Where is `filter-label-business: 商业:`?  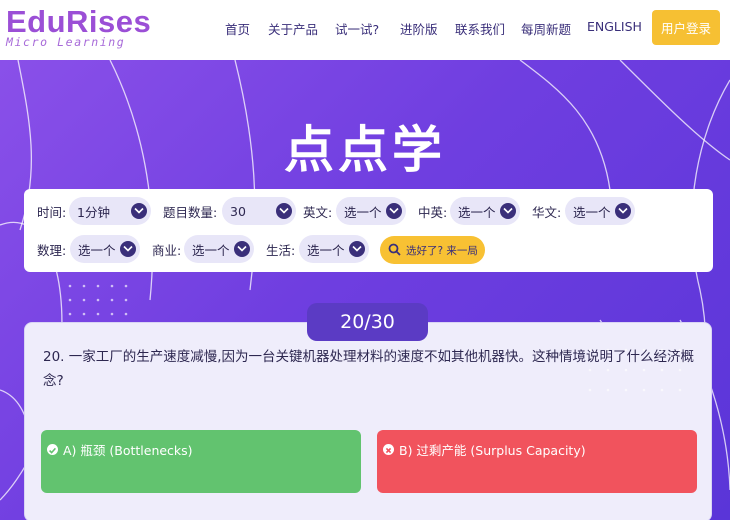
filter-label-business: 商业: is located at coordinates (167, 250).